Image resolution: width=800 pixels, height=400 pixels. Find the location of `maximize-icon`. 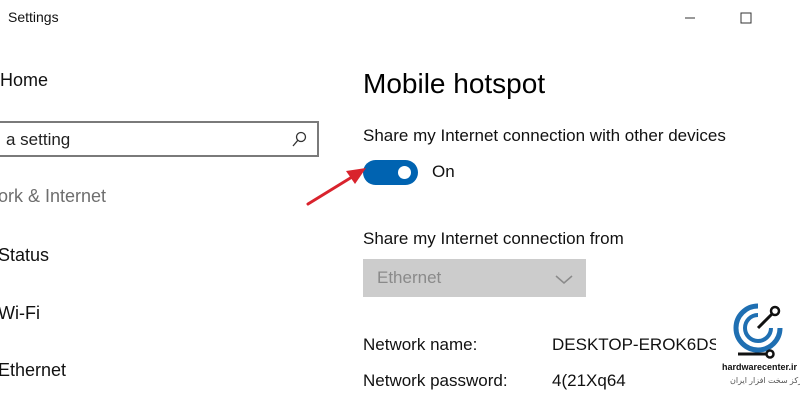

maximize-icon is located at coordinates (746, 18).